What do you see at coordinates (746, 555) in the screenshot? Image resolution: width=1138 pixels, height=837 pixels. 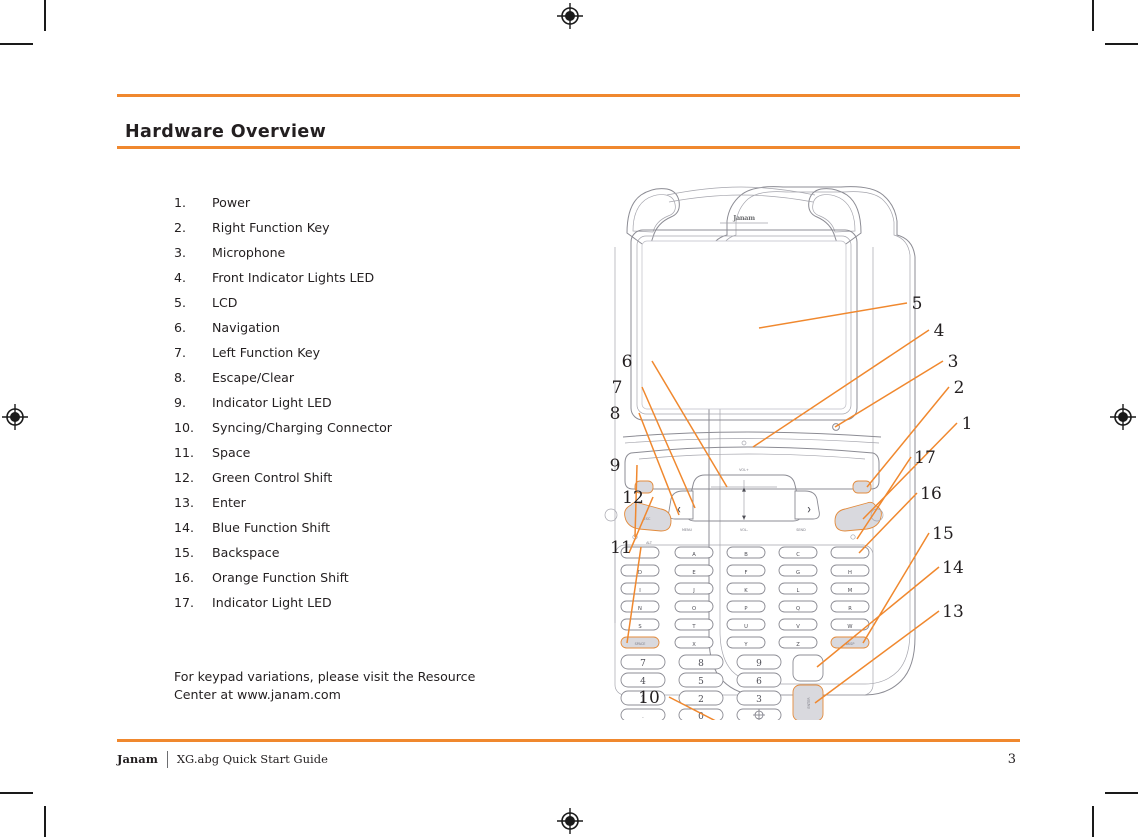 I see `key-b-label: B` at bounding box center [746, 555].